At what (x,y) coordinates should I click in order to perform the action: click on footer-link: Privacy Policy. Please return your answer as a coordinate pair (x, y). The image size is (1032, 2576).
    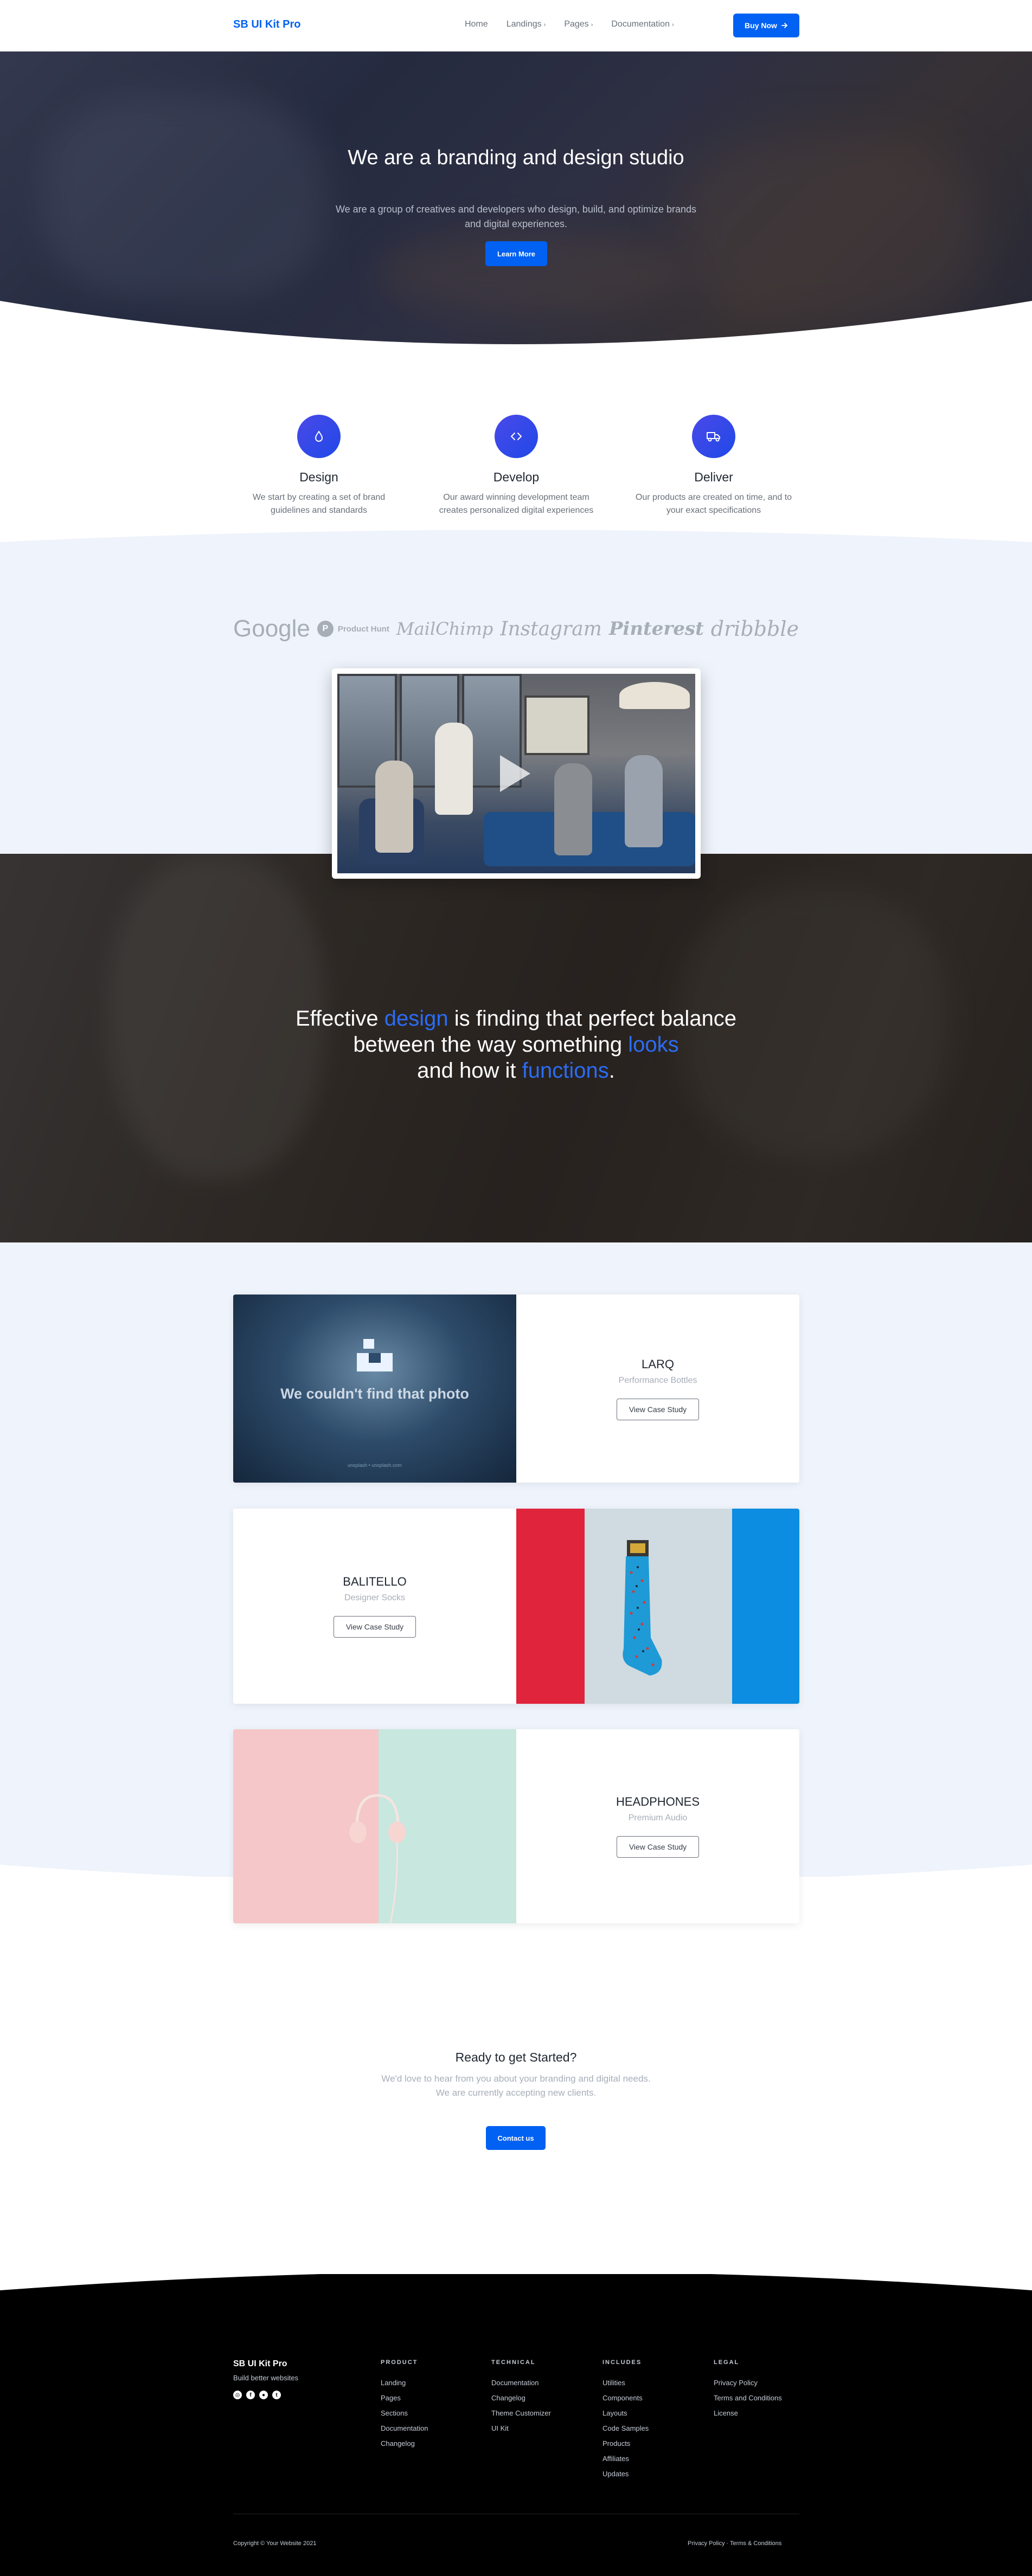
    Looking at the image, I should click on (748, 2383).